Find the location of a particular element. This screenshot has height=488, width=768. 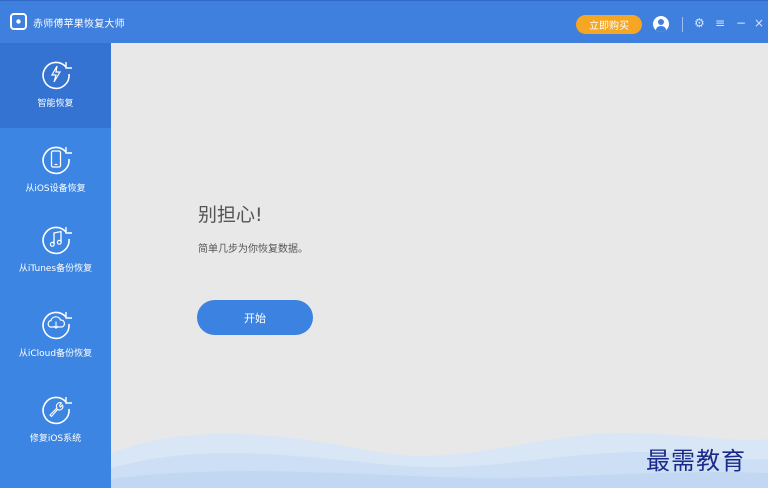

settings-icon: ⚙ is located at coordinates (699, 23).